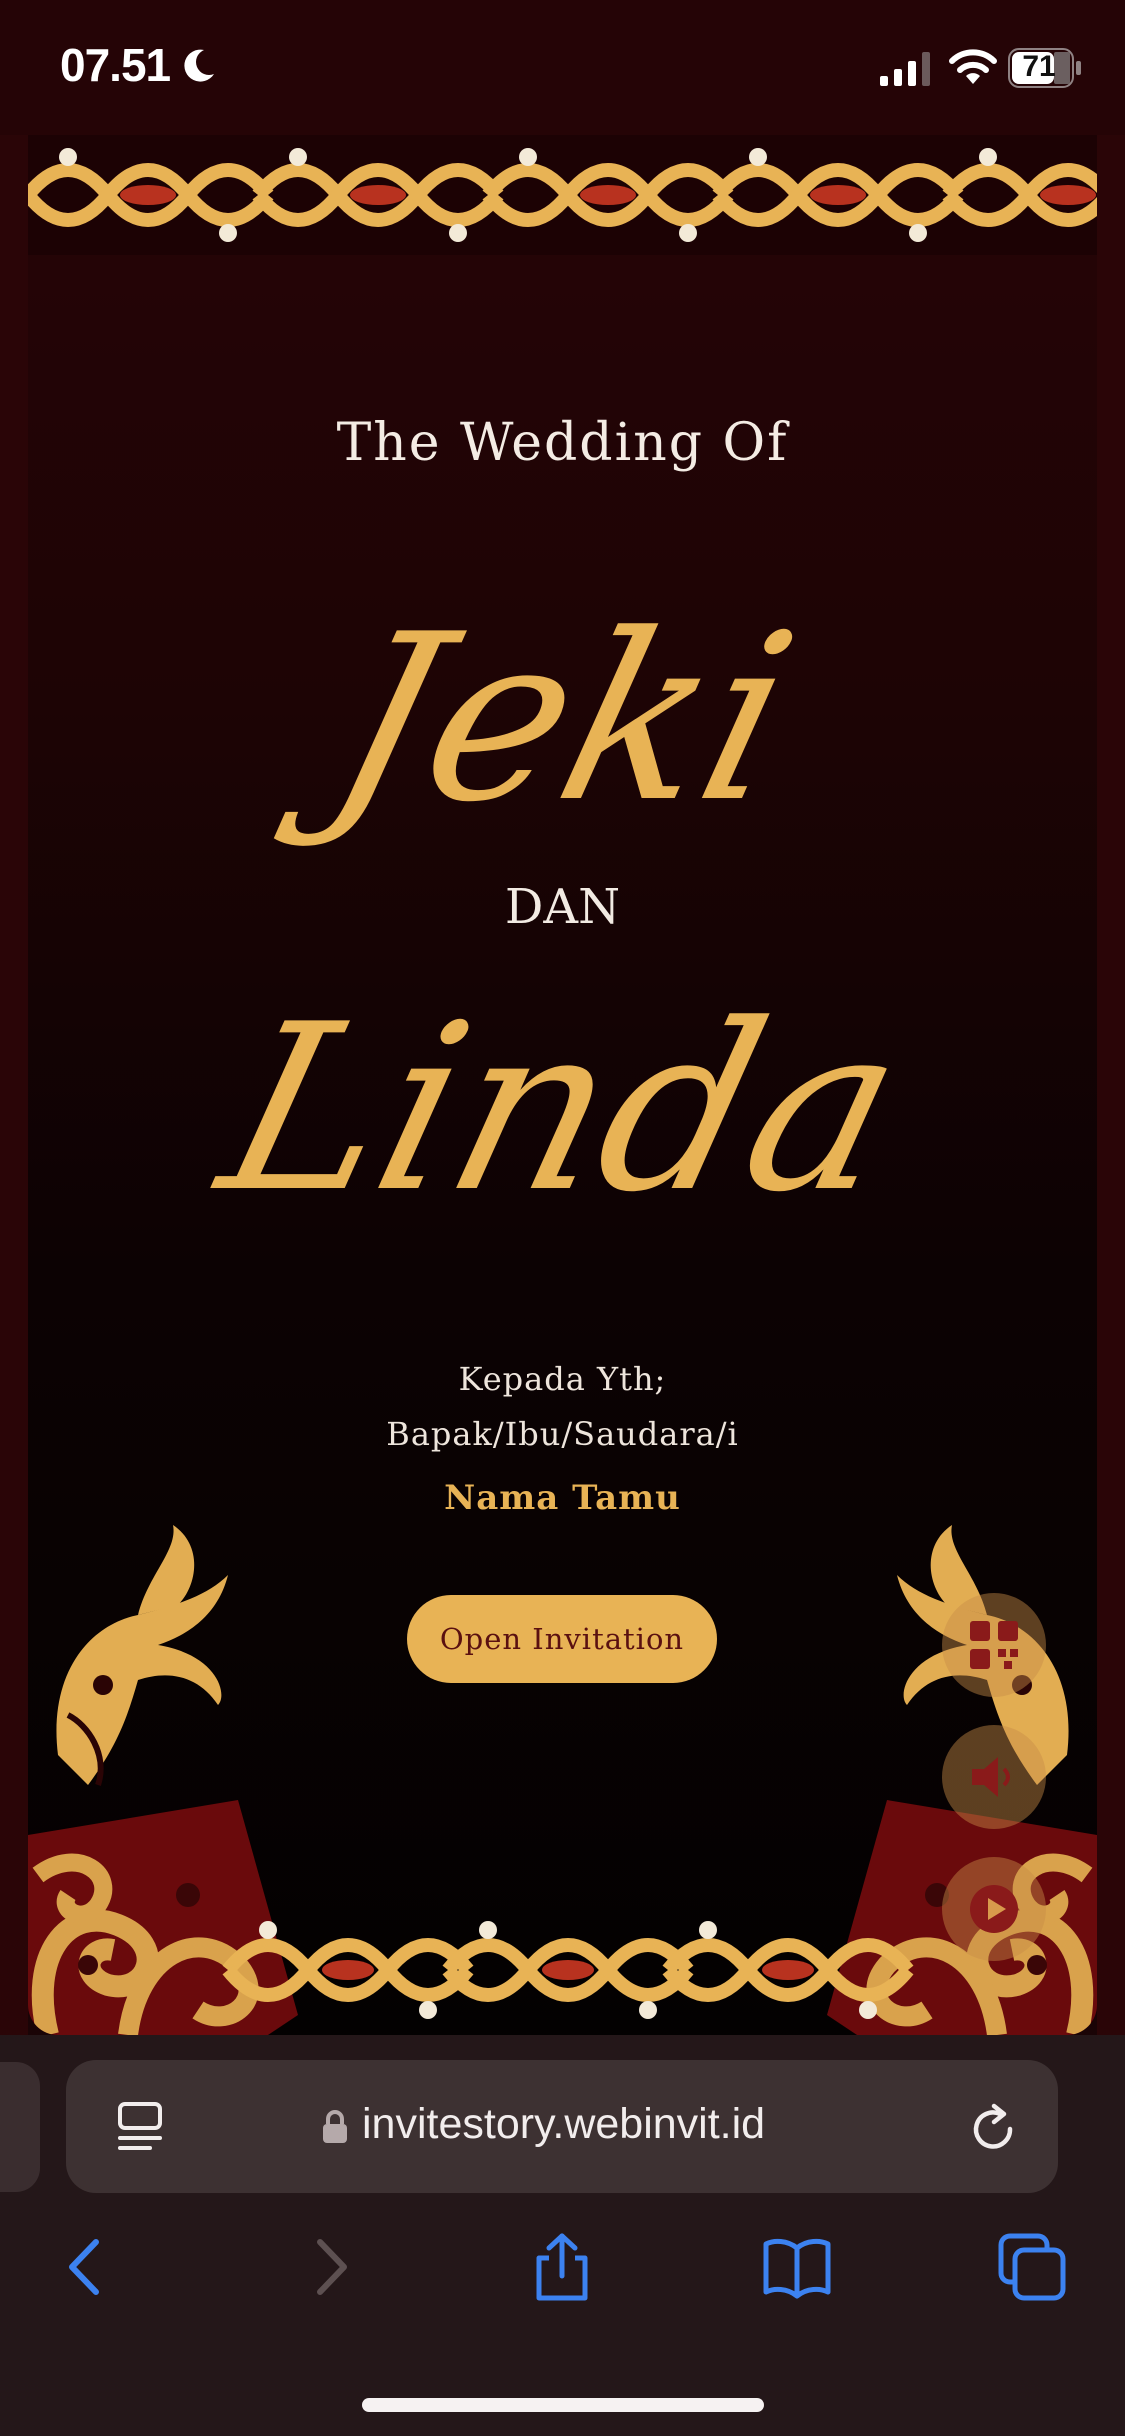  What do you see at coordinates (329, 2267) in the screenshot?
I see `forward-icon` at bounding box center [329, 2267].